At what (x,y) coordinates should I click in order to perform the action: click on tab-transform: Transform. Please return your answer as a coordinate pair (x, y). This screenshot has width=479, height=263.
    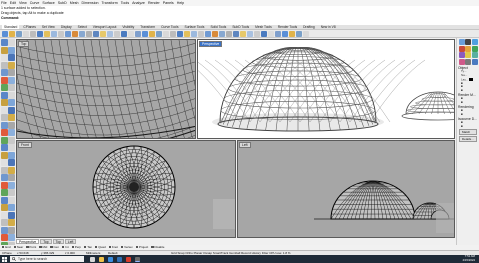
    Looking at the image, I should click on (147, 27).